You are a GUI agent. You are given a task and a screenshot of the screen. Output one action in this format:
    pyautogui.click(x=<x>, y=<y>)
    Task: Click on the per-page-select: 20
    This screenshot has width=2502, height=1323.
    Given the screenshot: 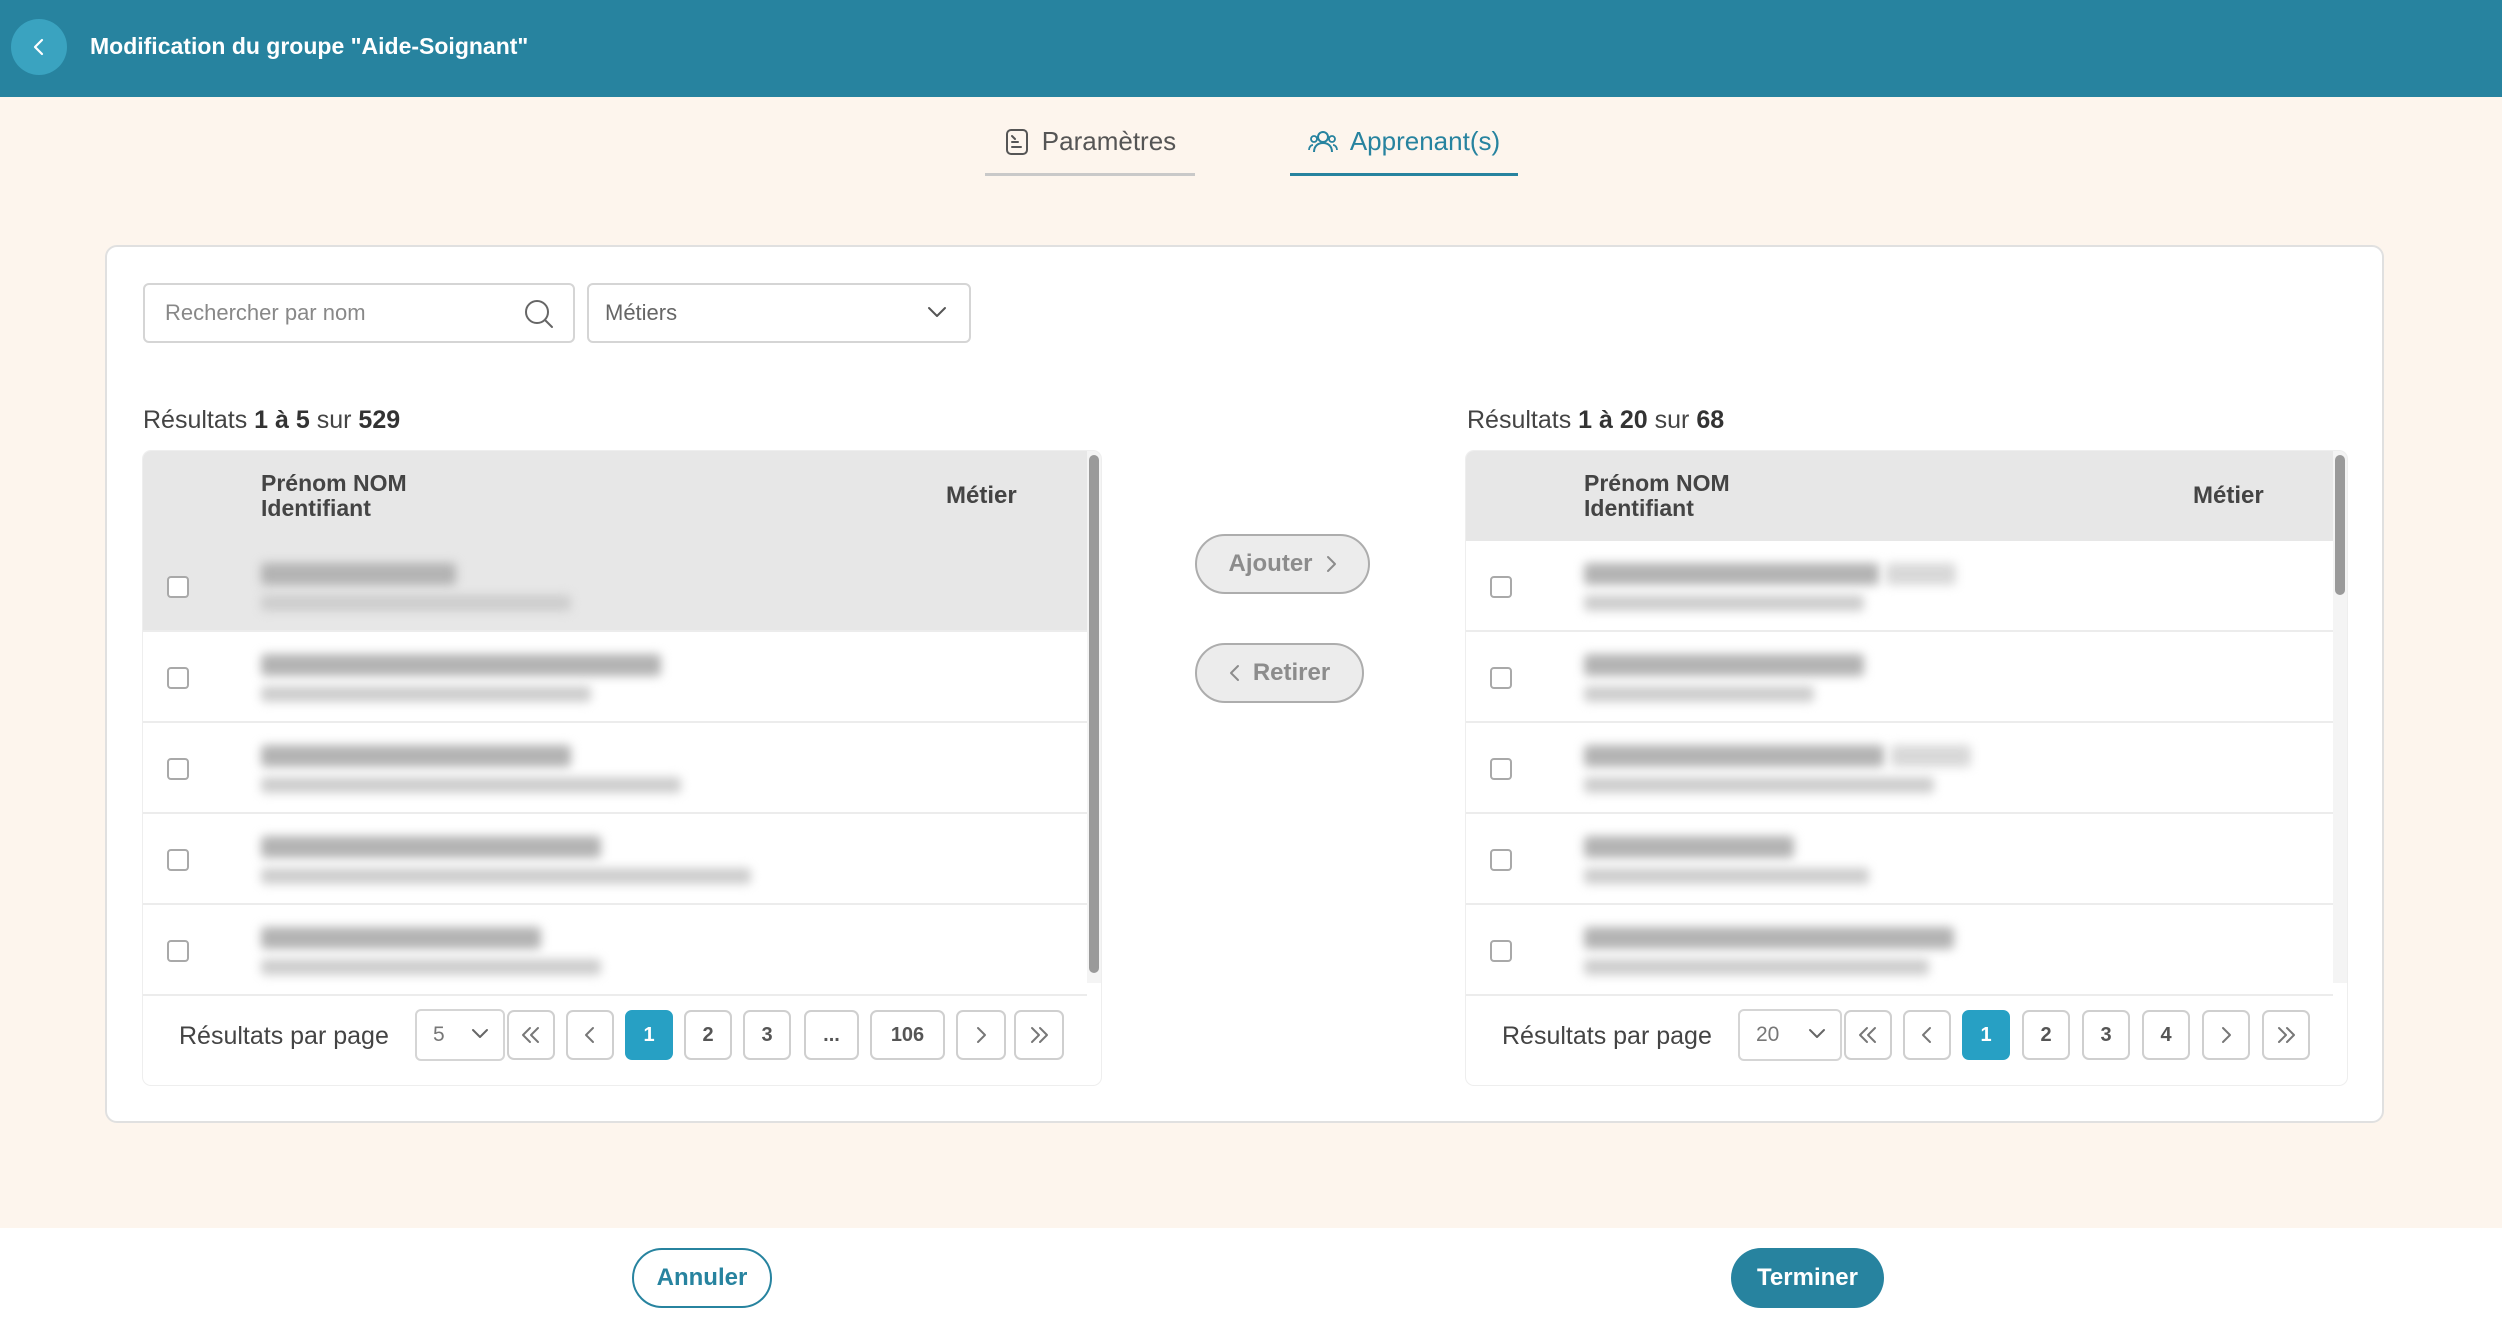 What is the action you would take?
    pyautogui.click(x=1790, y=1035)
    